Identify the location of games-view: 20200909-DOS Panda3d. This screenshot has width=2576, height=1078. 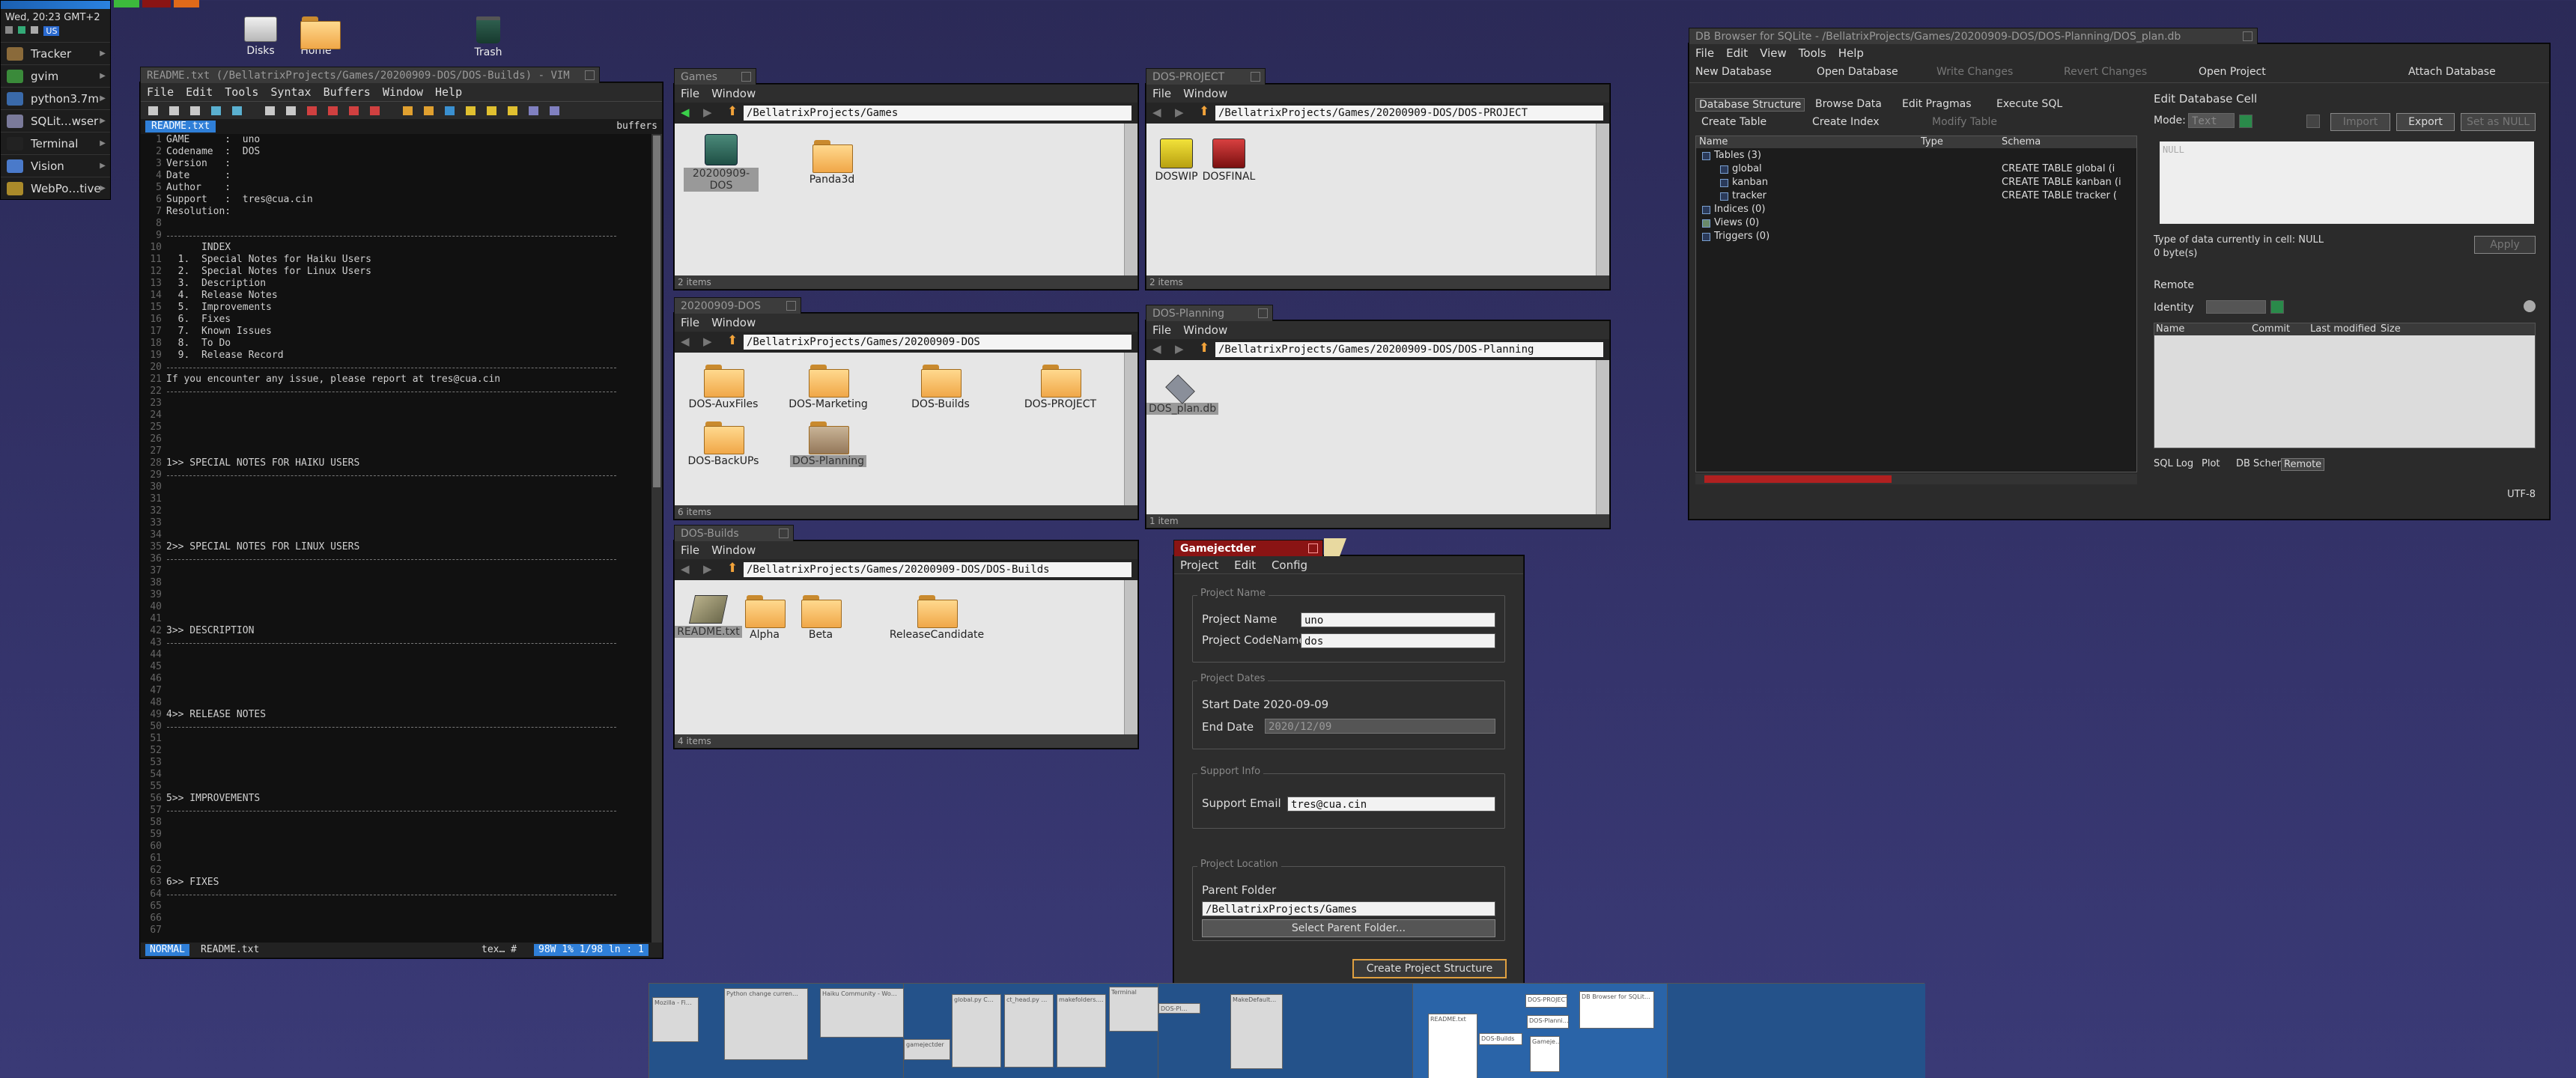
(899, 200).